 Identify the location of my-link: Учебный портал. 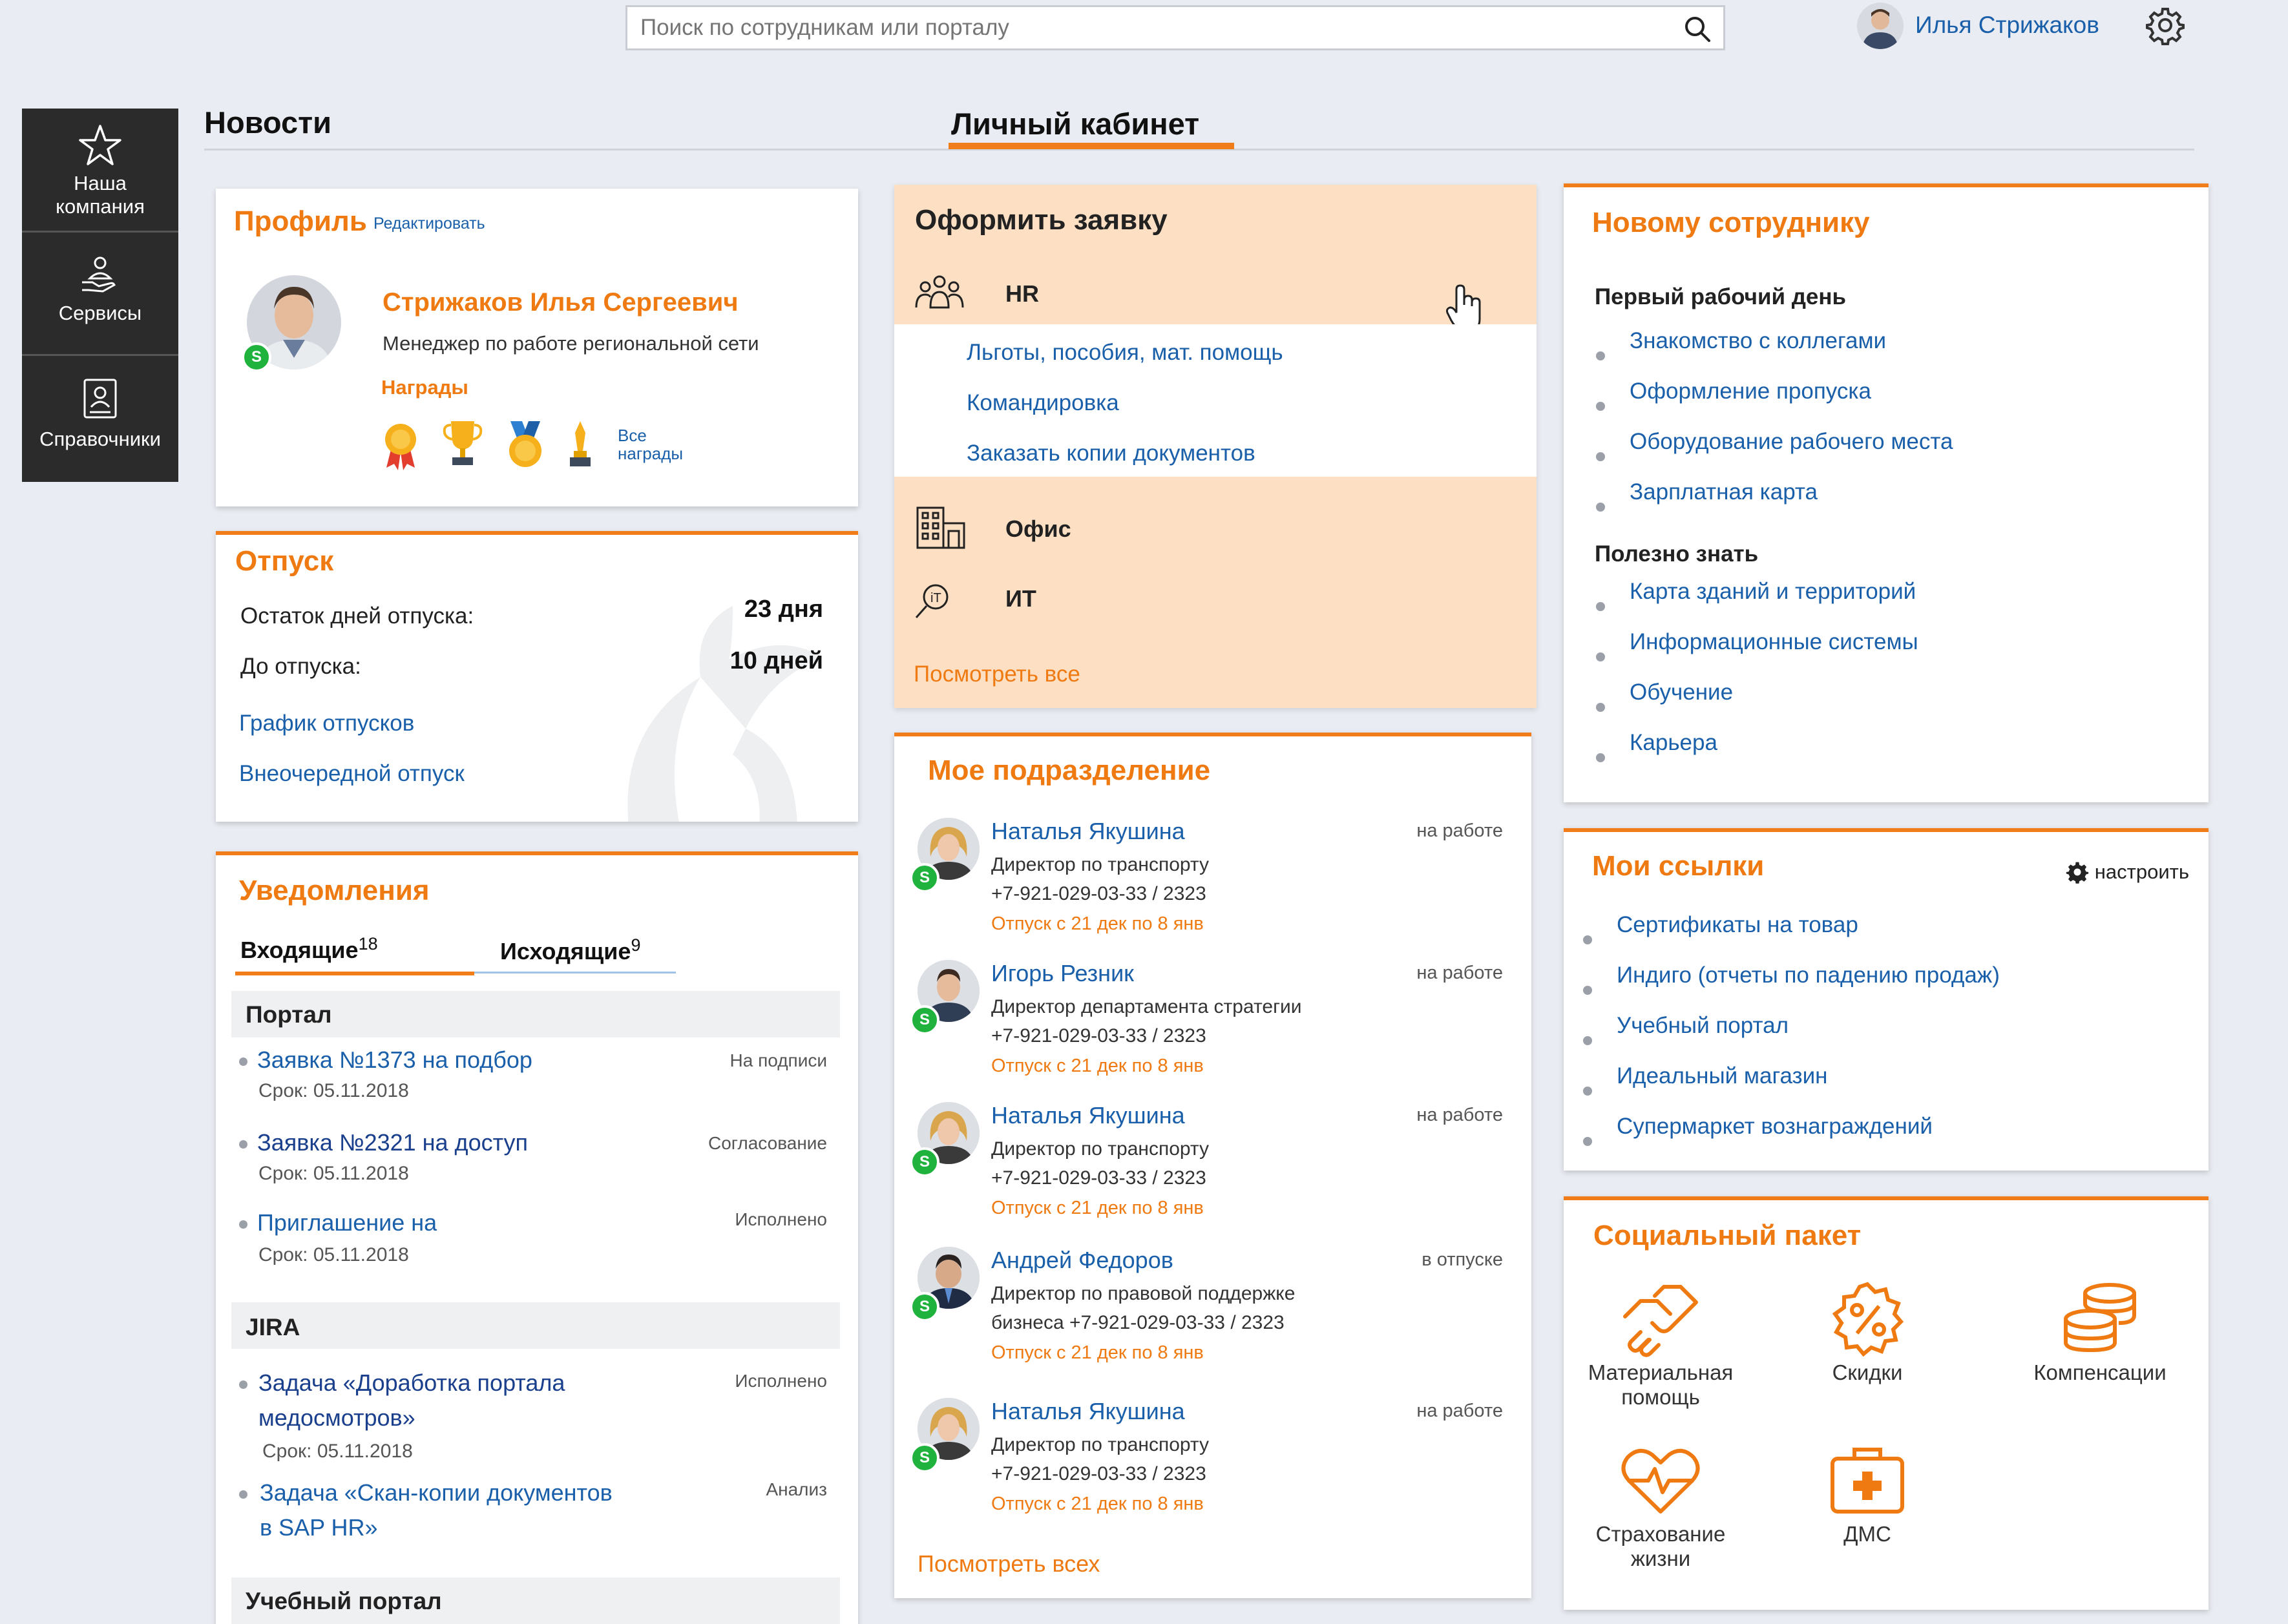
(1789, 1038).